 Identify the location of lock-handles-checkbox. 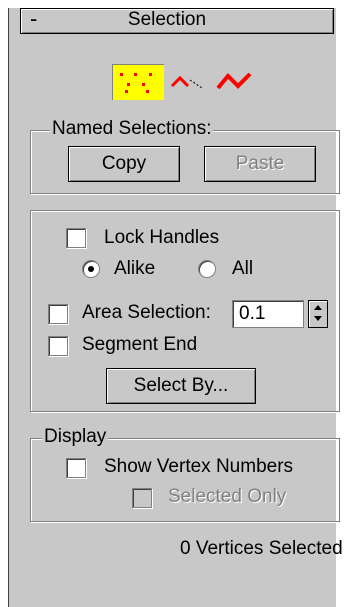
(76, 238).